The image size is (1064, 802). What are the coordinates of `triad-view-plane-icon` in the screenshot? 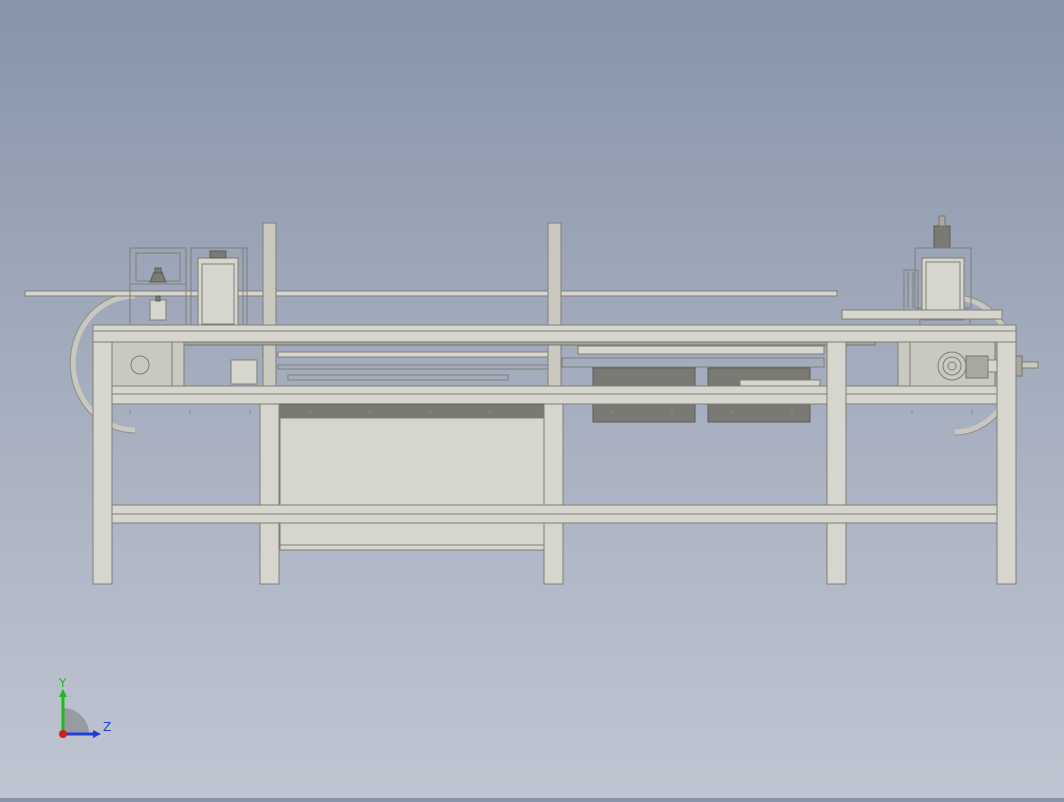 It's located at (76, 721).